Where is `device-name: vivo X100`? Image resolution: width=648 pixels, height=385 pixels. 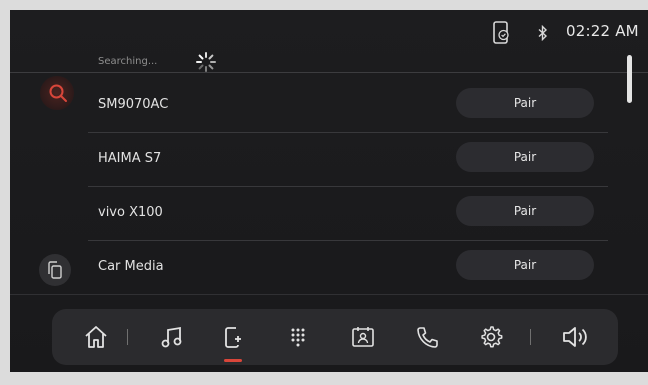
device-name: vivo X100 is located at coordinates (130, 212).